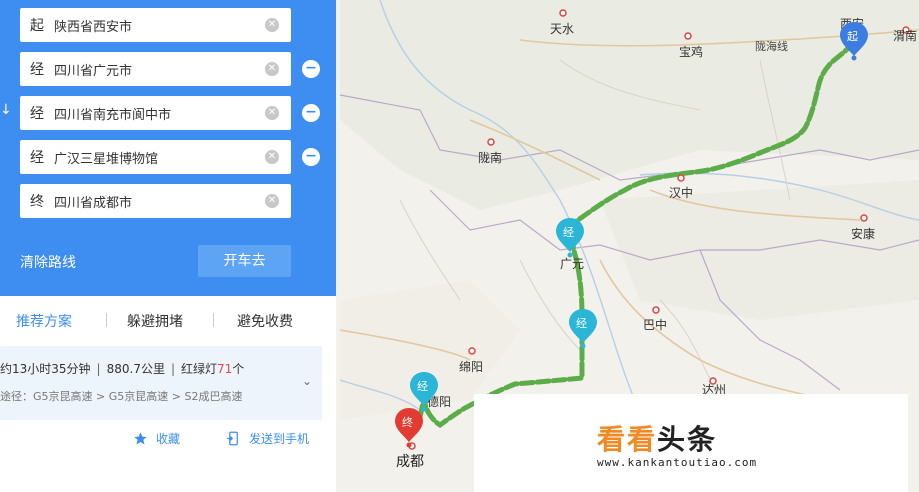 This screenshot has height=492, width=919. Describe the element at coordinates (155, 69) in the screenshot. I see `stop-via-1: 经 四川省广元市 ✕` at that location.